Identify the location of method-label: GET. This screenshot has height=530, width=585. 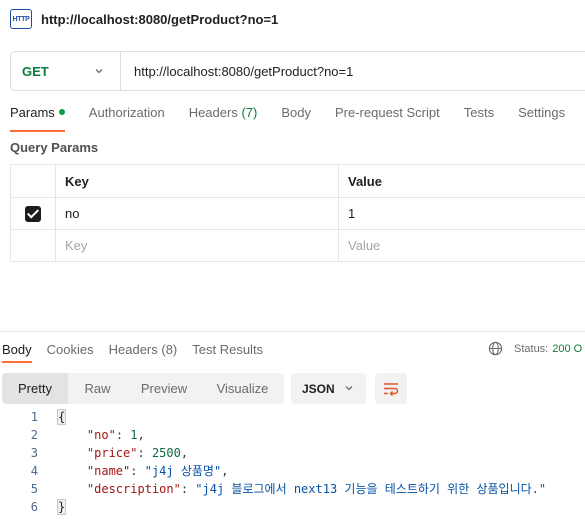
(35, 71).